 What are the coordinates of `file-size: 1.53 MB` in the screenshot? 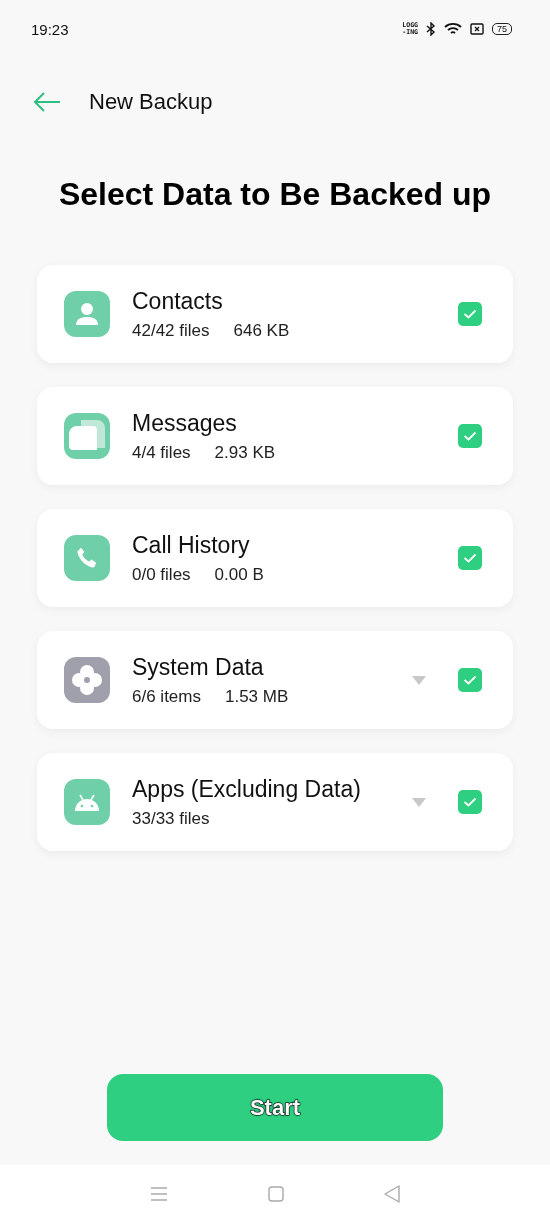 It's located at (257, 696).